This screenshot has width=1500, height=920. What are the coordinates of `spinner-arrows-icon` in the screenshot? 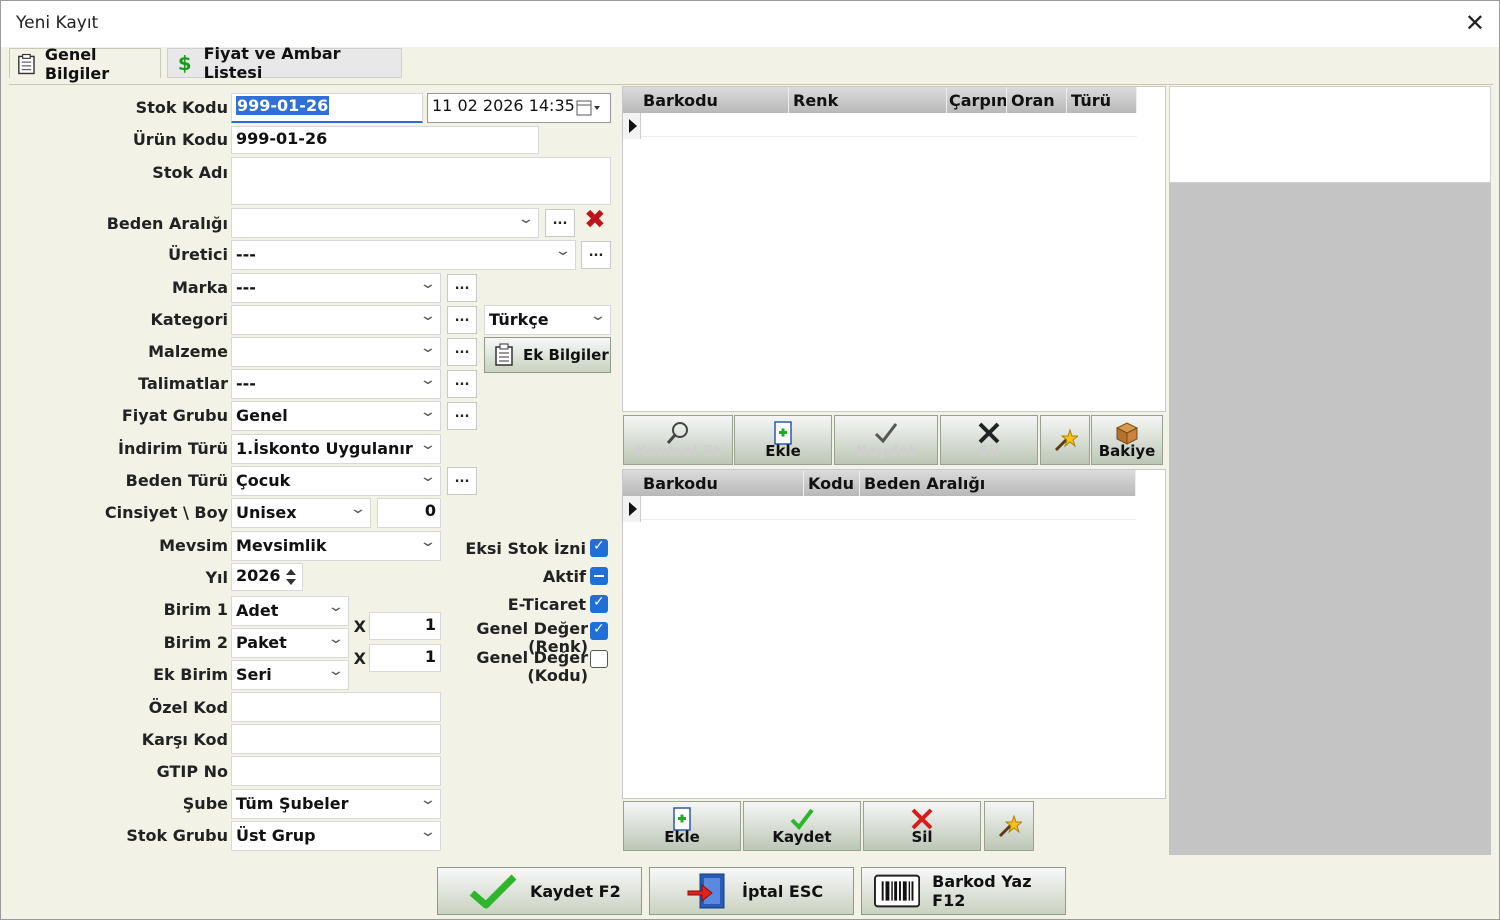 It's located at (291, 577).